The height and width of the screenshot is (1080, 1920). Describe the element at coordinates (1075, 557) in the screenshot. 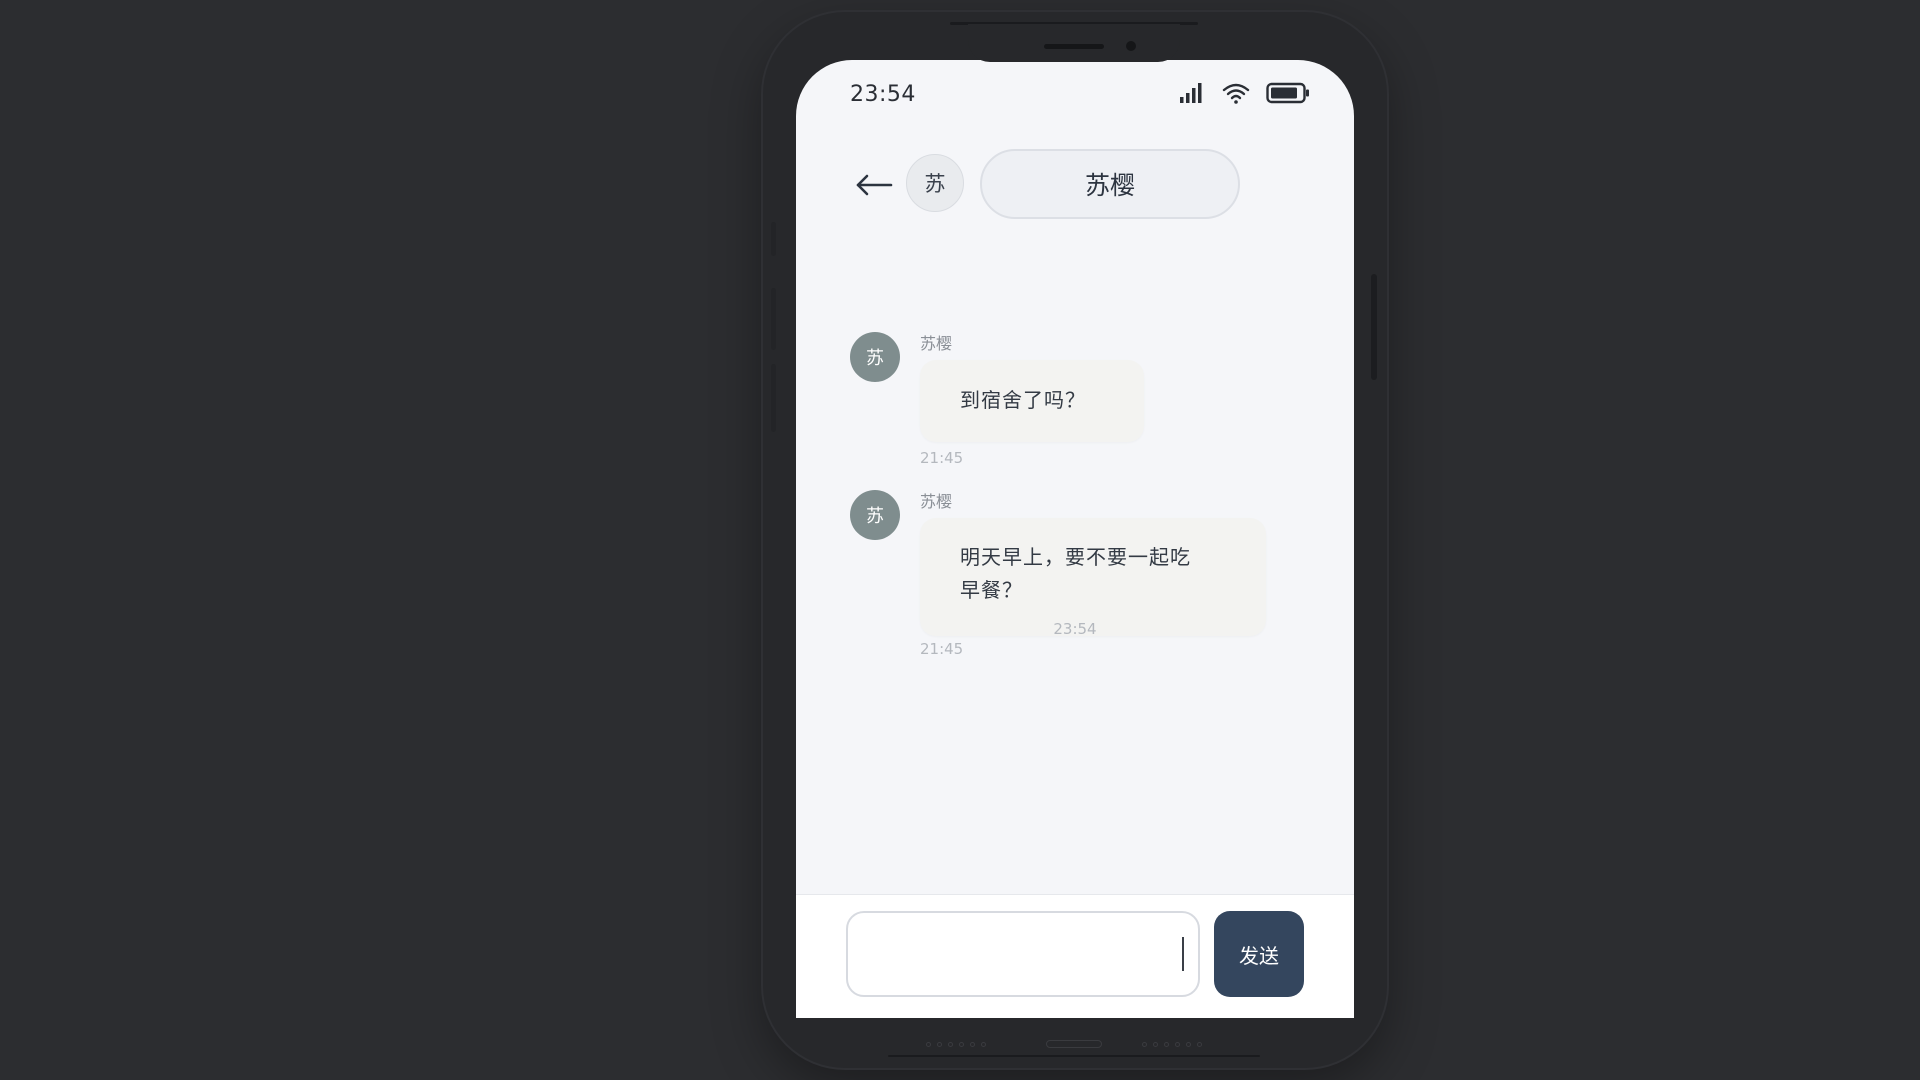

I see `message-text-line: 明天早上，要不要一起吃` at that location.